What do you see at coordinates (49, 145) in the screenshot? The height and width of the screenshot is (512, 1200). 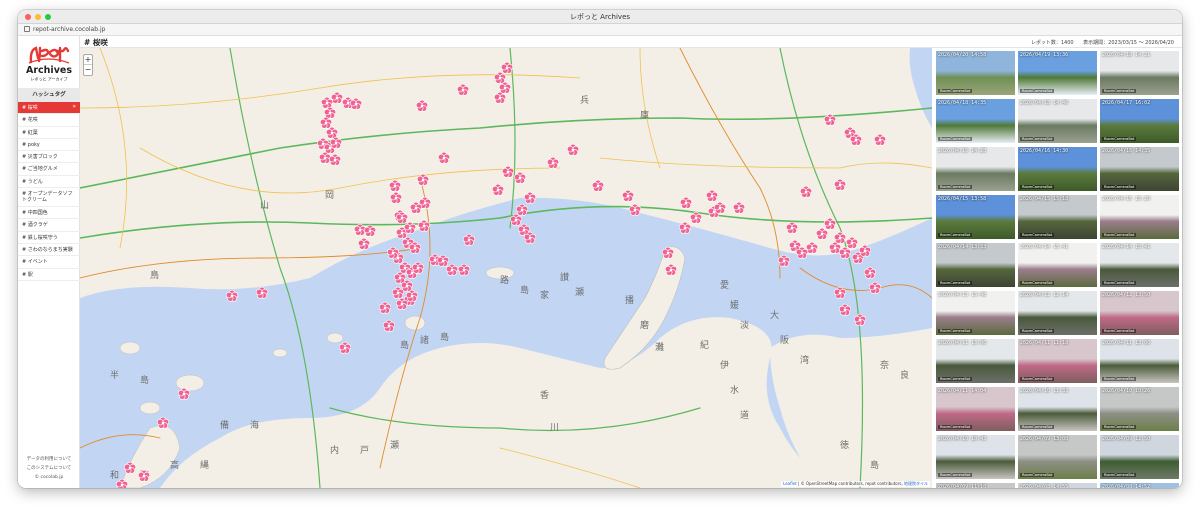 I see `hashtag-item: # poky` at bounding box center [49, 145].